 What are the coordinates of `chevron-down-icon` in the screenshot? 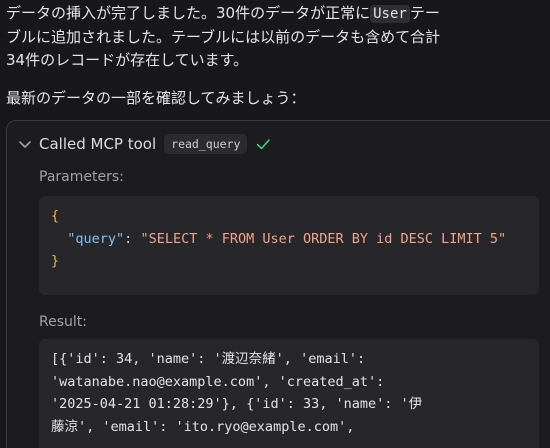 It's located at (25, 144).